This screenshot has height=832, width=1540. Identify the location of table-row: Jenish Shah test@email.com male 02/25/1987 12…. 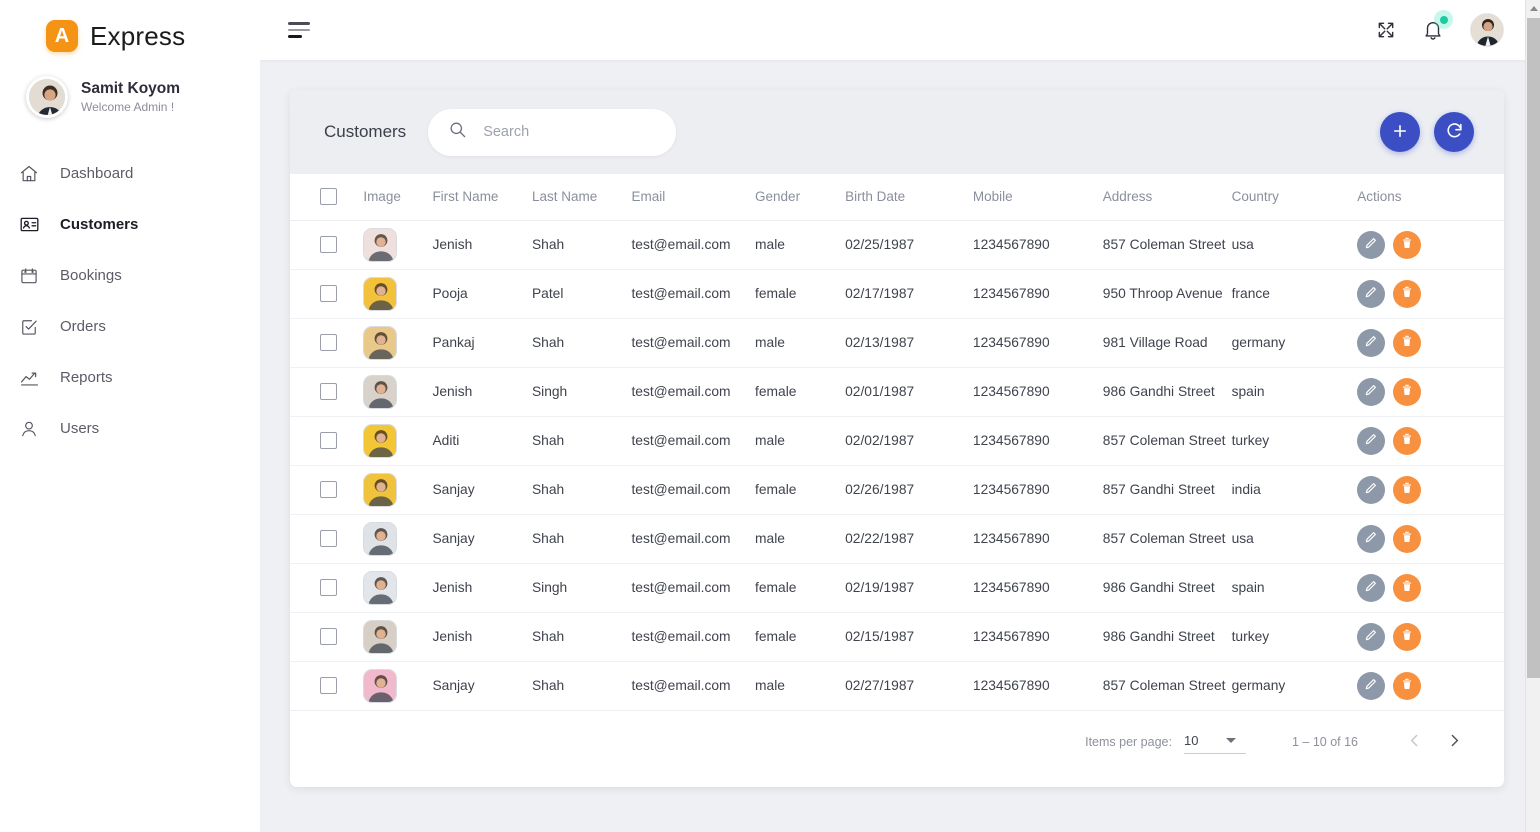
(897, 245).